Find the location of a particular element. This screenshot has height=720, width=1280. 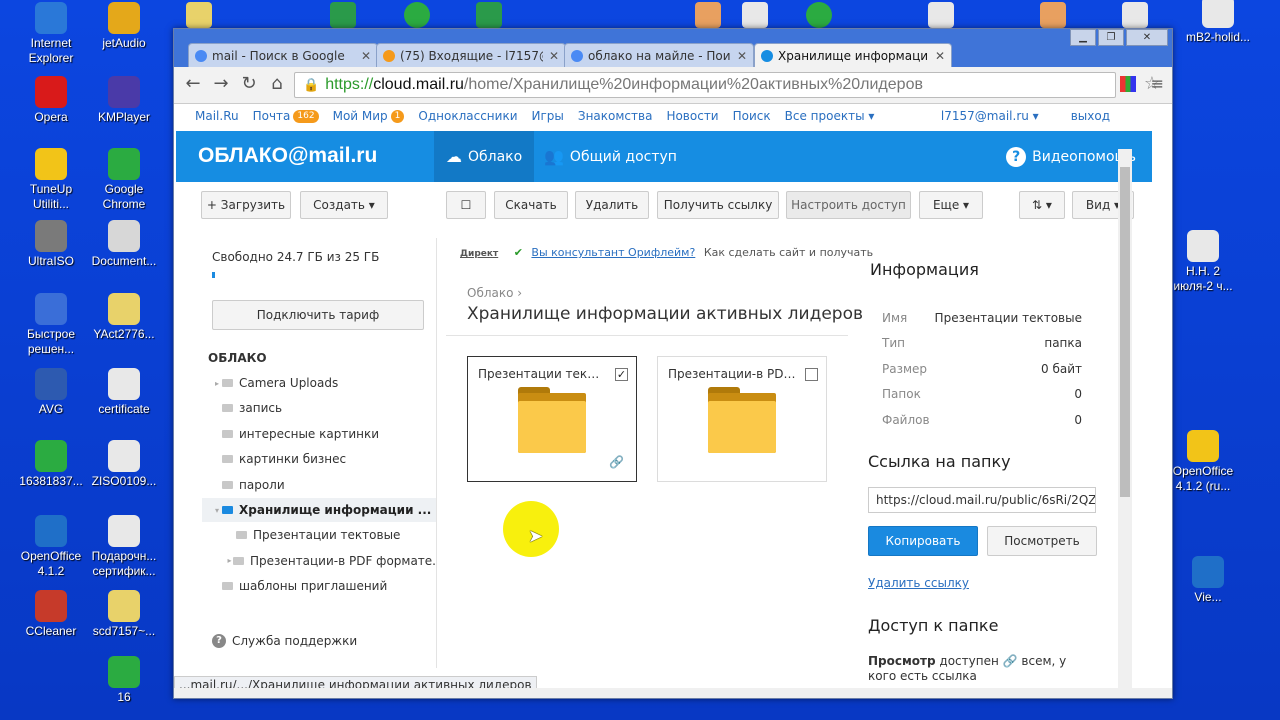

select-all-checkbox: ☐ is located at coordinates (466, 205).